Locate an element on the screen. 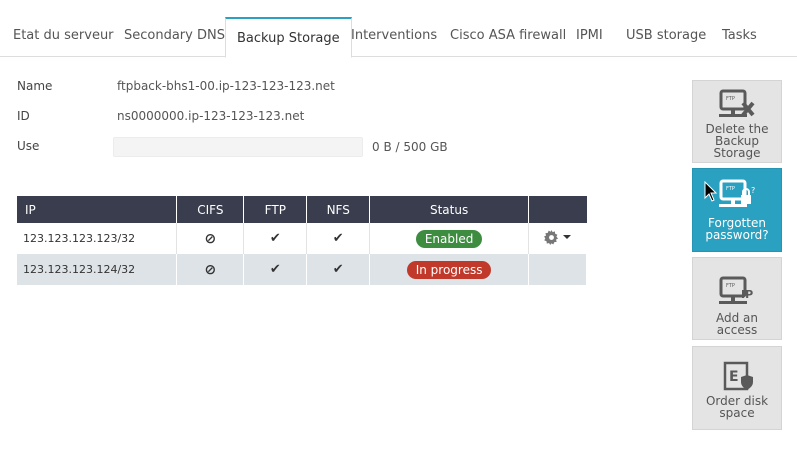  tab-cisco-asa-firewall: Cisco ASA firewall is located at coordinates (508, 37).